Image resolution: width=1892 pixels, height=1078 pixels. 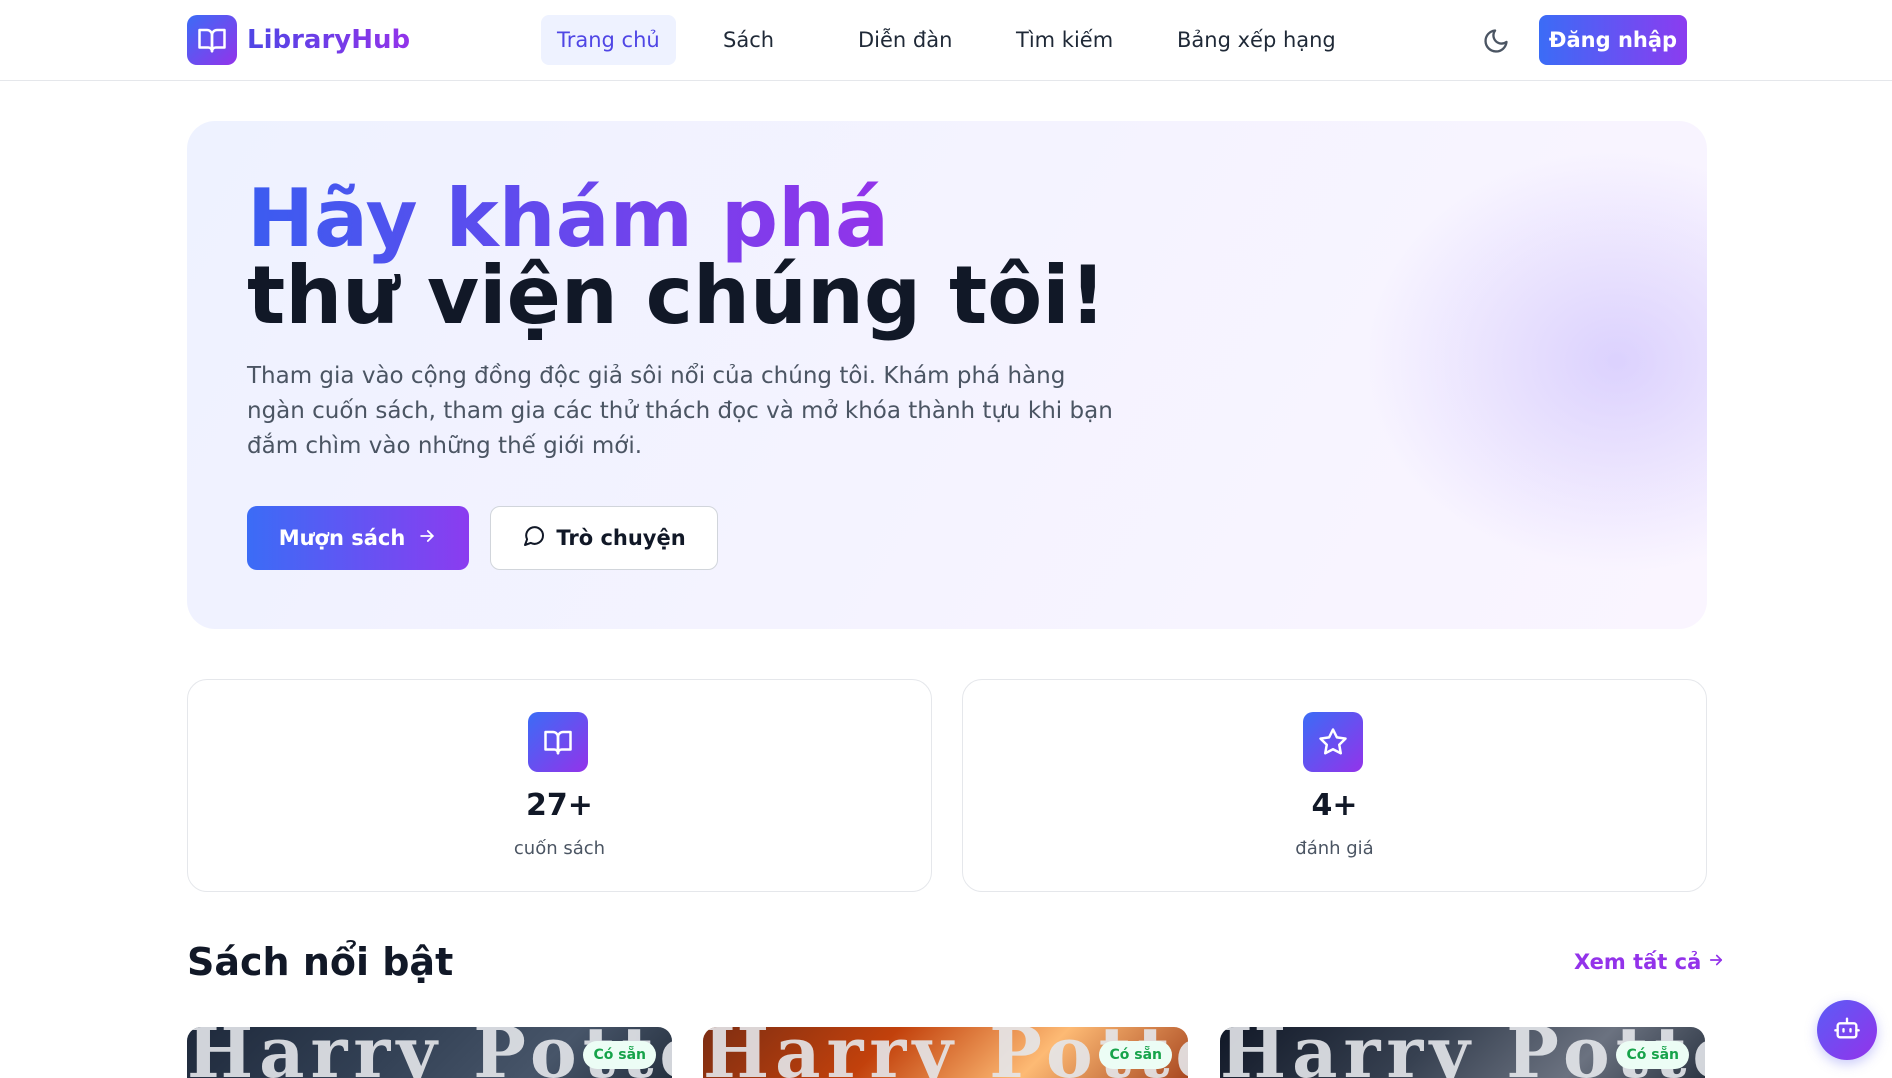 I want to click on stat-value: 27+, so click(x=559, y=805).